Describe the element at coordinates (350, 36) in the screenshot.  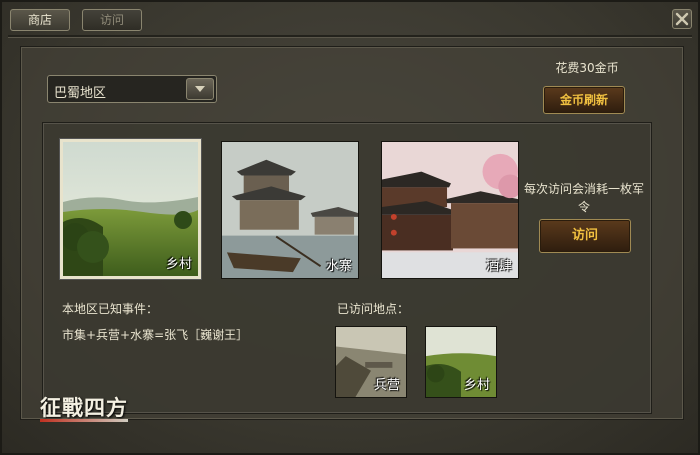
I see `header-divider` at that location.